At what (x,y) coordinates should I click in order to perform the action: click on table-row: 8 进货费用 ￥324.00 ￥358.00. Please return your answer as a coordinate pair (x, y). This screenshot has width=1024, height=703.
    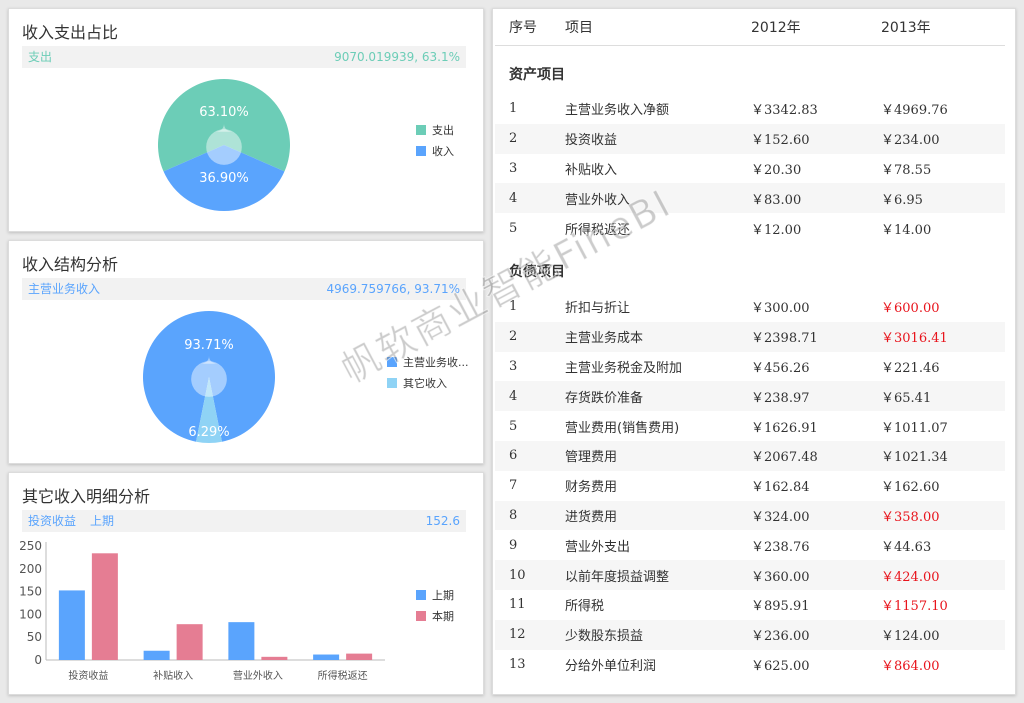
    Looking at the image, I should click on (750, 515).